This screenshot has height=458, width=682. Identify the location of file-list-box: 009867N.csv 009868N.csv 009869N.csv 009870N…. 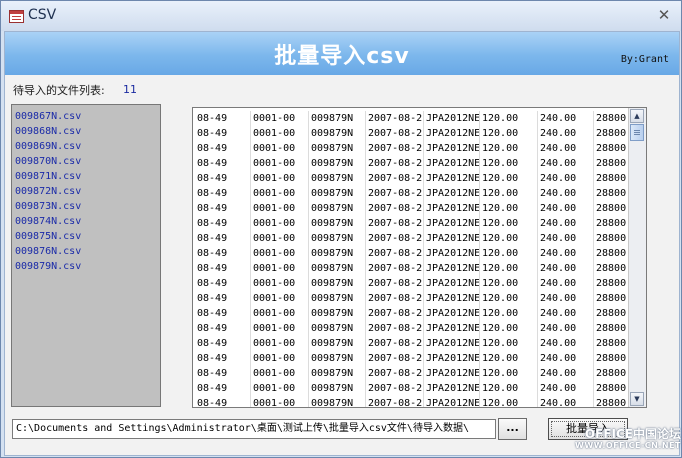
(86, 255).